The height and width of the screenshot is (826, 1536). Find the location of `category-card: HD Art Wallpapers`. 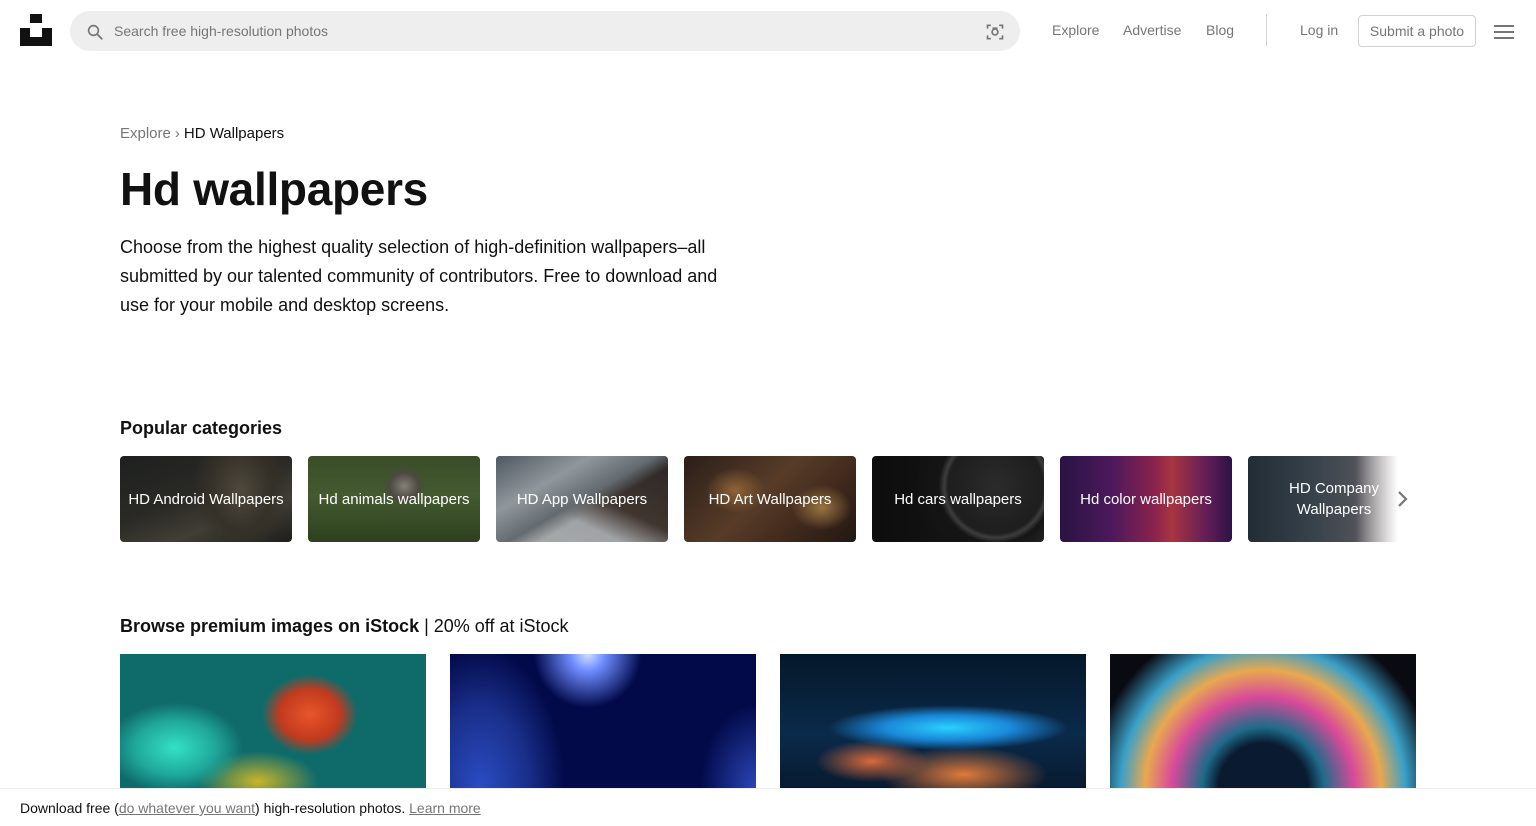

category-card: HD Art Wallpapers is located at coordinates (770, 499).